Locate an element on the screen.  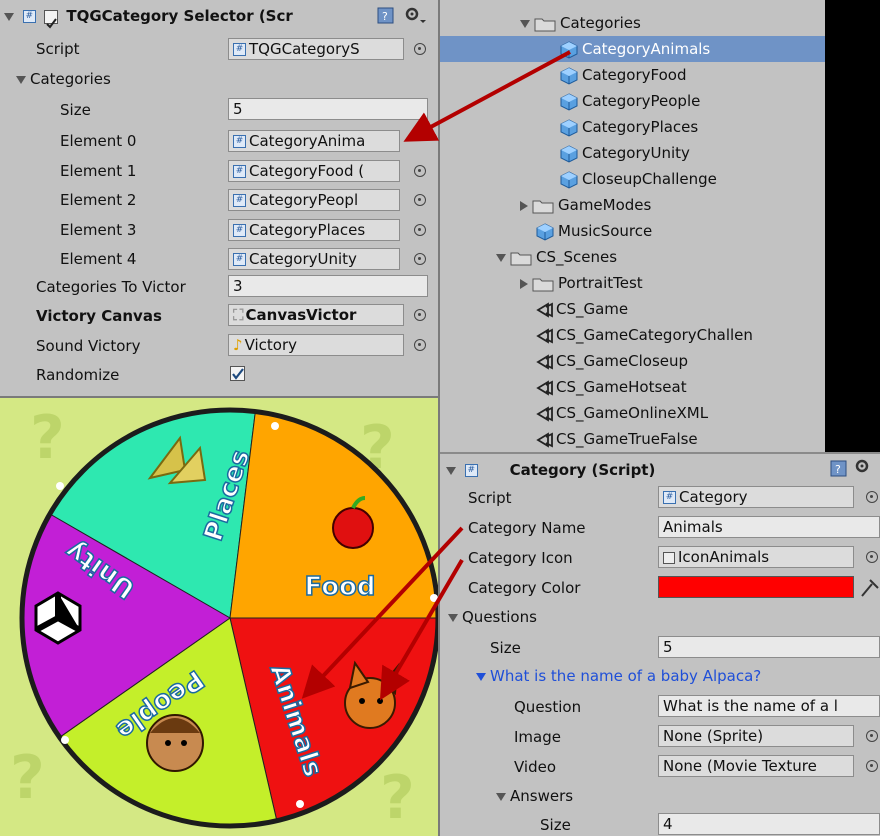
category-name-field: Animals is located at coordinates (769, 527).